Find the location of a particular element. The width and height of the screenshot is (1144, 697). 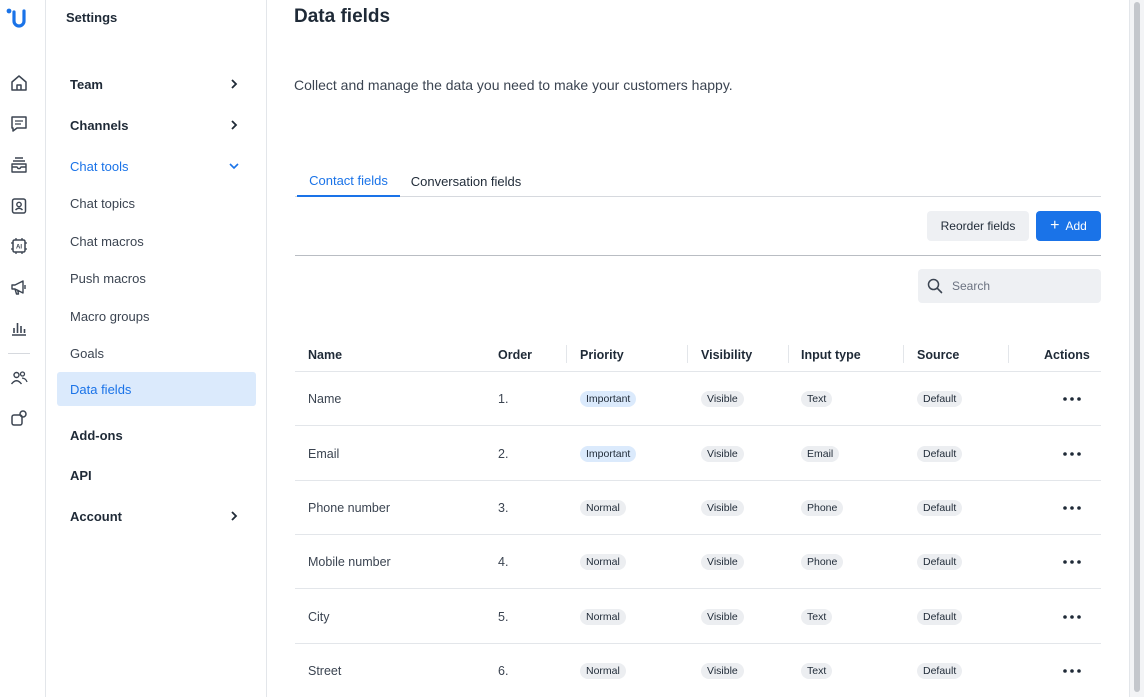

nav-item-label: Channels is located at coordinates (99, 125).